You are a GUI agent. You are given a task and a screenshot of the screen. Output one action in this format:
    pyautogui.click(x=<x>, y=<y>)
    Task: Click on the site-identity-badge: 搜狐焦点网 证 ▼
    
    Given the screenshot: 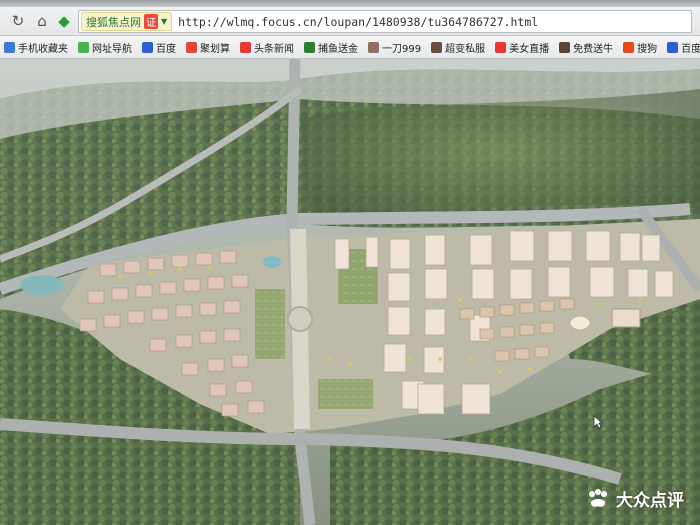 What is the action you would take?
    pyautogui.click(x=127, y=21)
    